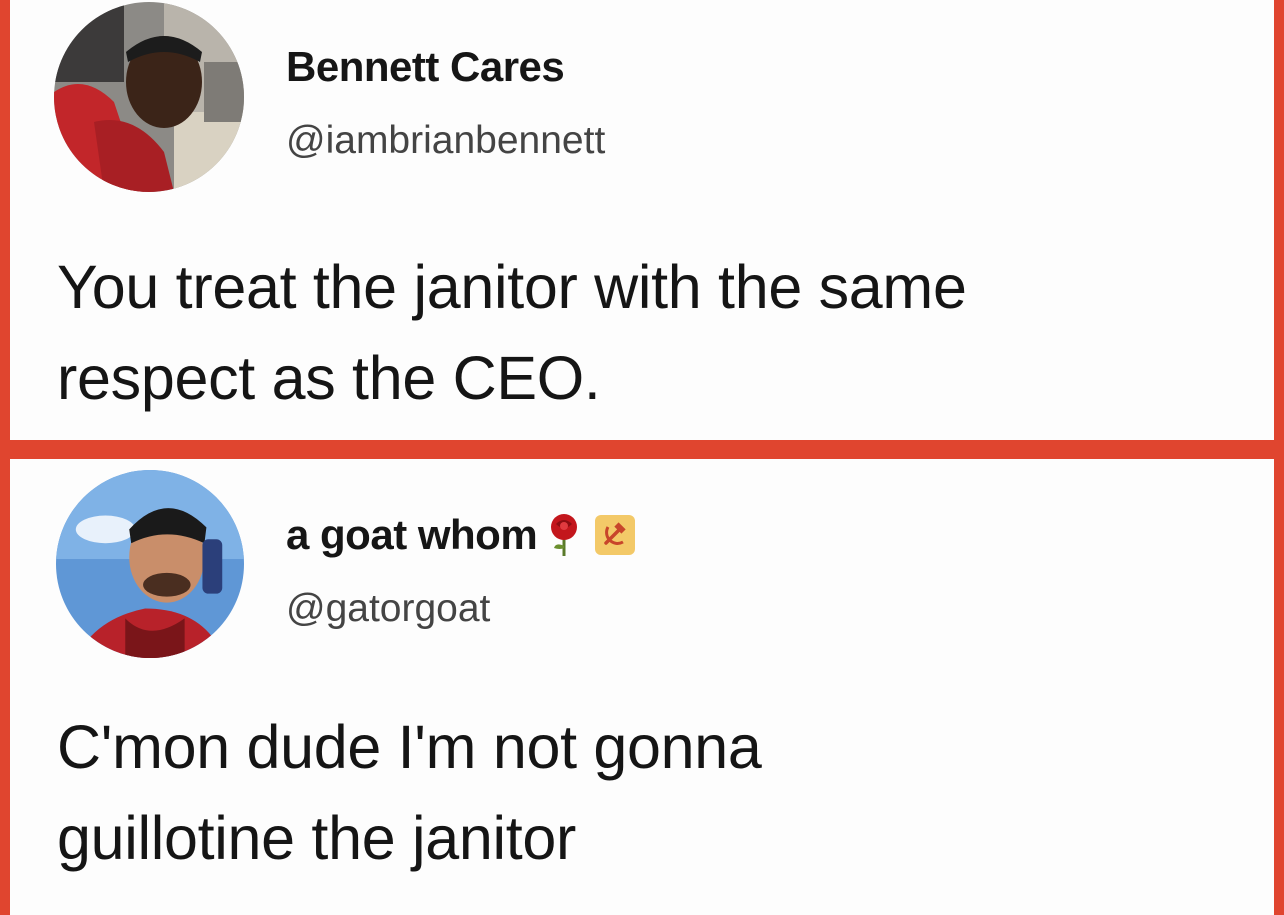  What do you see at coordinates (317, 838) in the screenshot?
I see `tweet-text-line: guillotine the janitor` at bounding box center [317, 838].